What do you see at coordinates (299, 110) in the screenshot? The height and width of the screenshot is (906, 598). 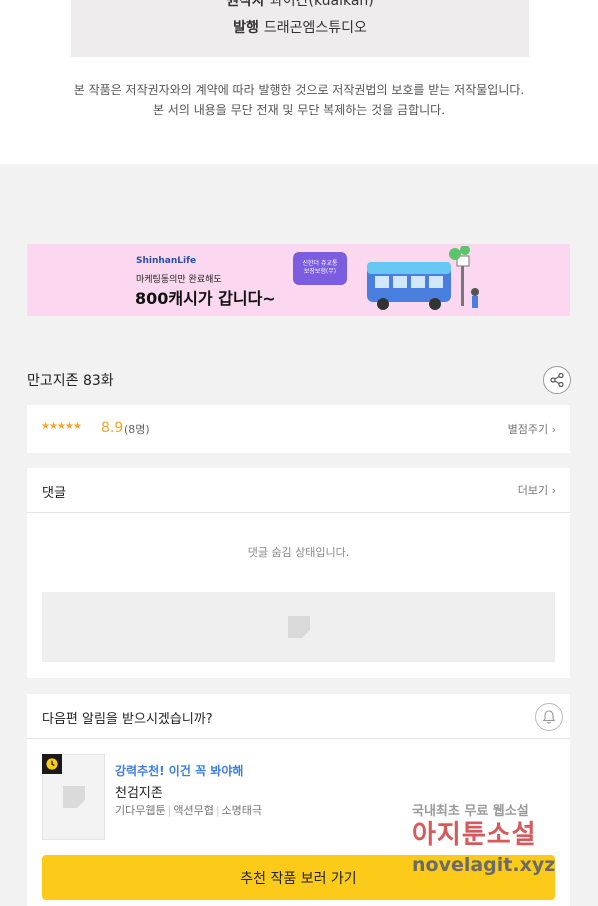 I see `copyright-notice-2: 본 서의 내용을 무단 전재 및 무단 복제하는 것을 금합니다.` at bounding box center [299, 110].